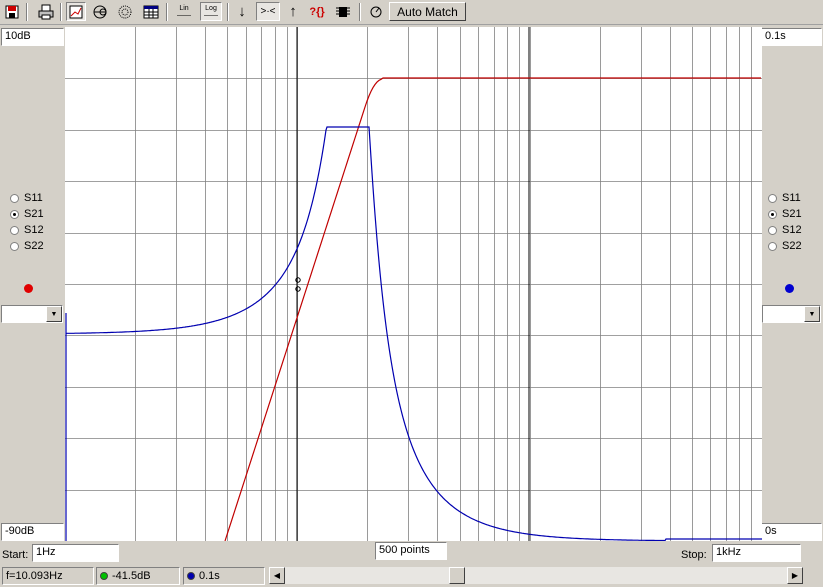  I want to click on right-trace-dropdown: ▼, so click(791, 314).